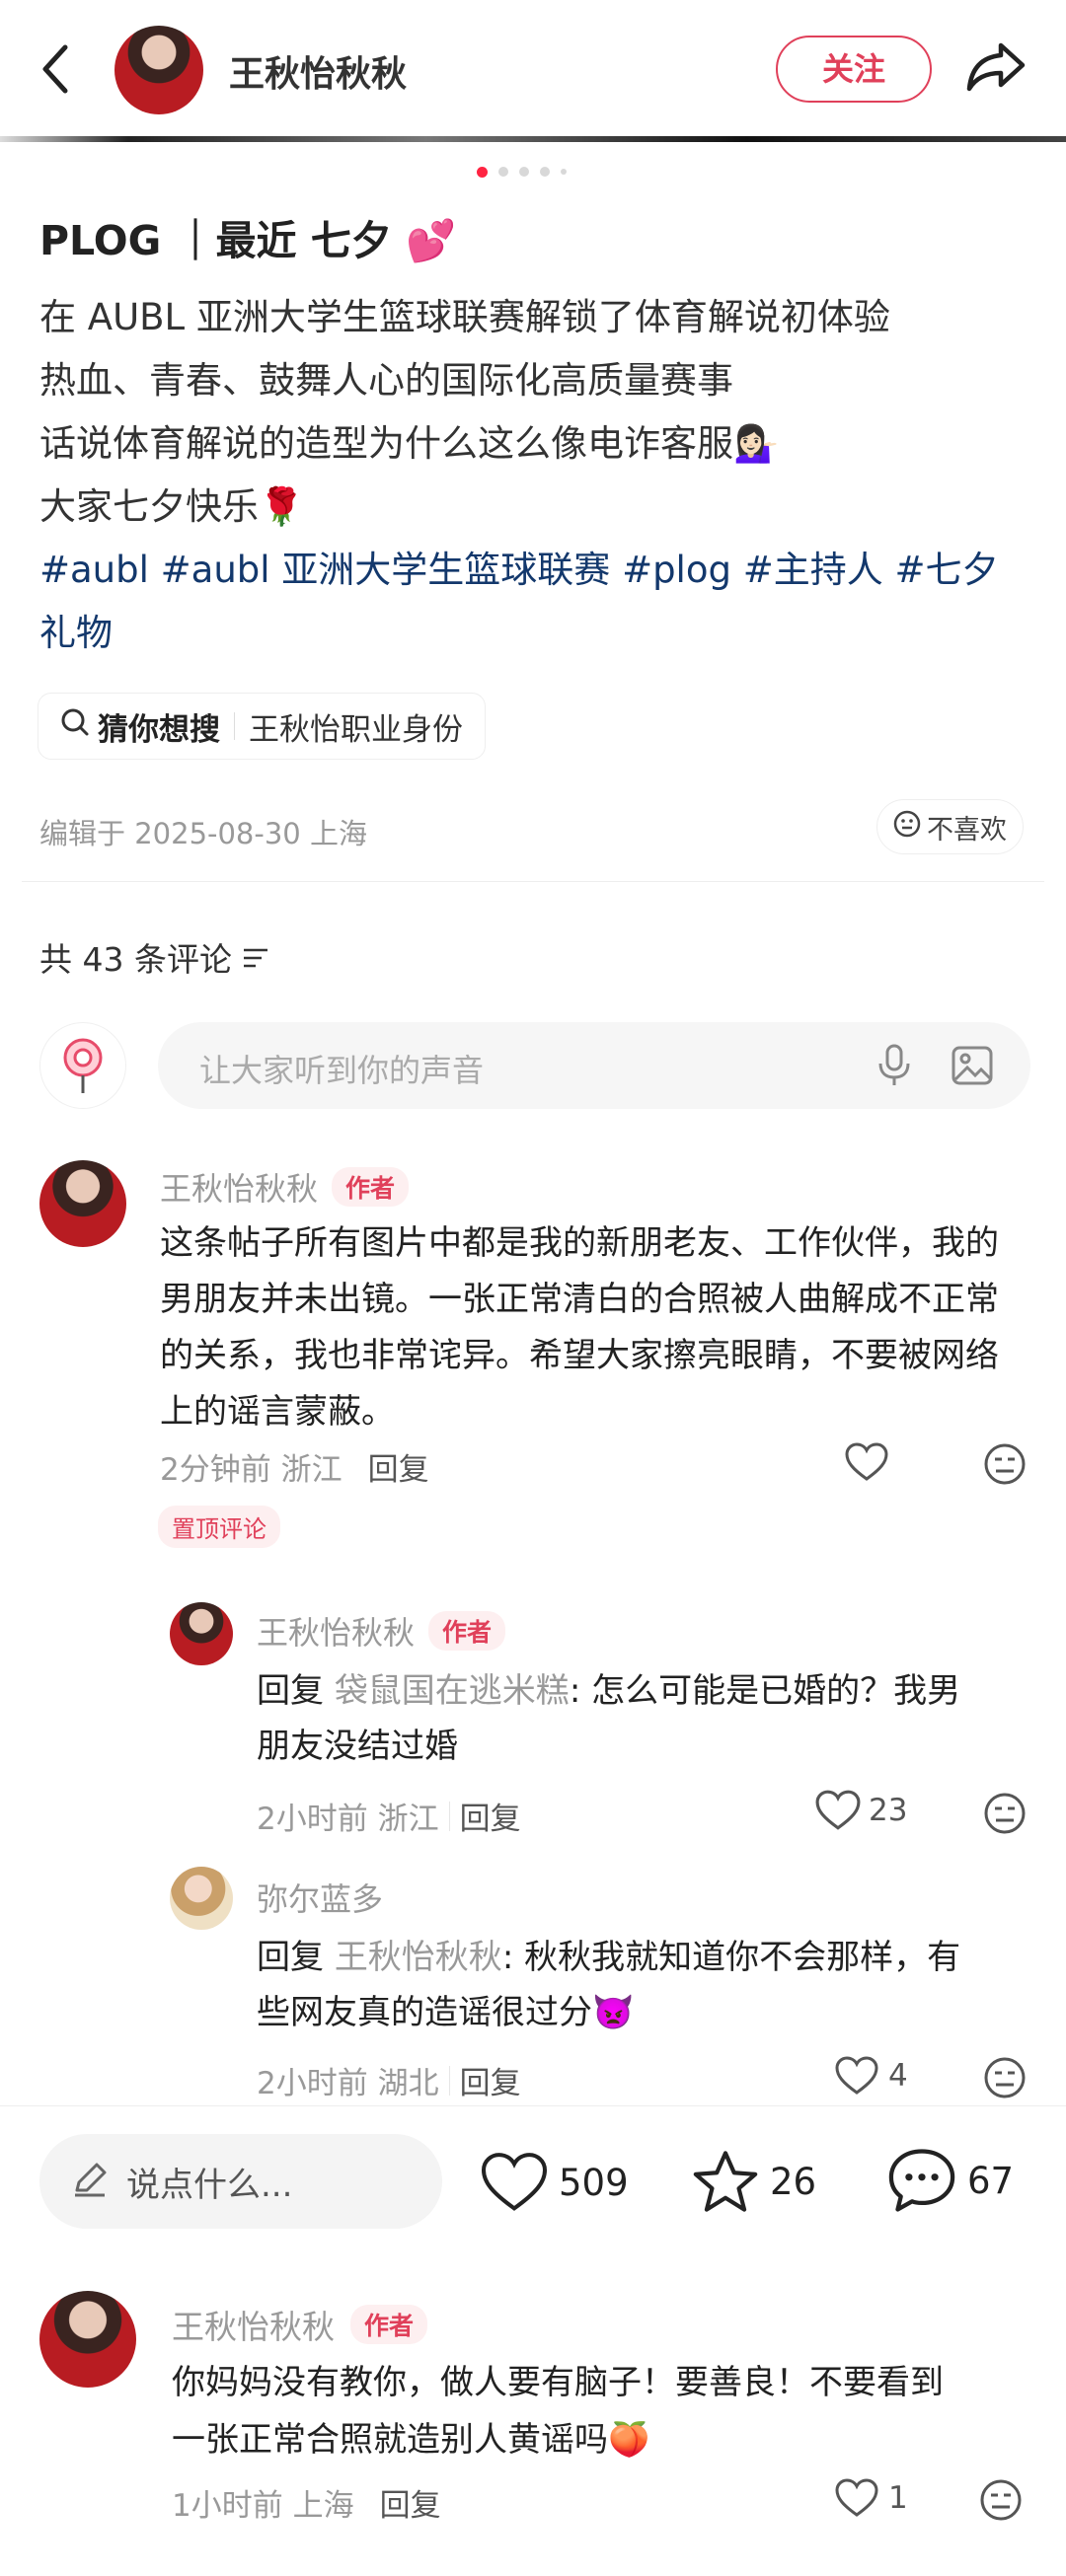 The width and height of the screenshot is (1066, 2576). Describe the element at coordinates (608, 1718) in the screenshot. I see `comment-text: 回复 袋鼠国在逃米糕: 怎么可能是已婚的？我男 朋友没结过婚` at that location.